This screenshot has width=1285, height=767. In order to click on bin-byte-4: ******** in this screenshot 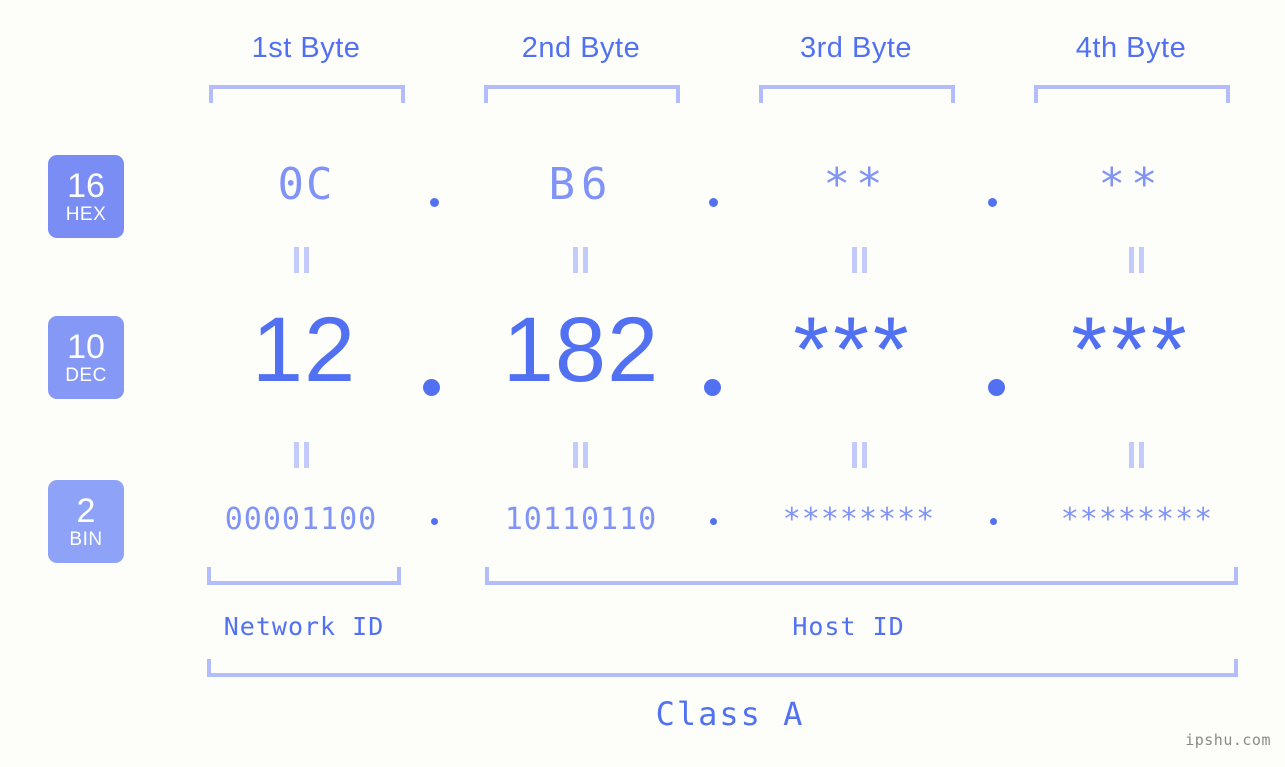, I will do `click(1137, 519)`.